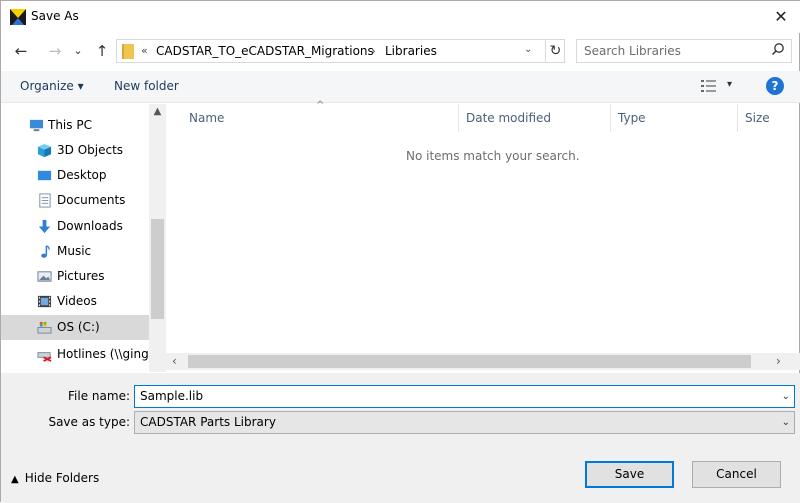  I want to click on pictures-icon, so click(44, 276).